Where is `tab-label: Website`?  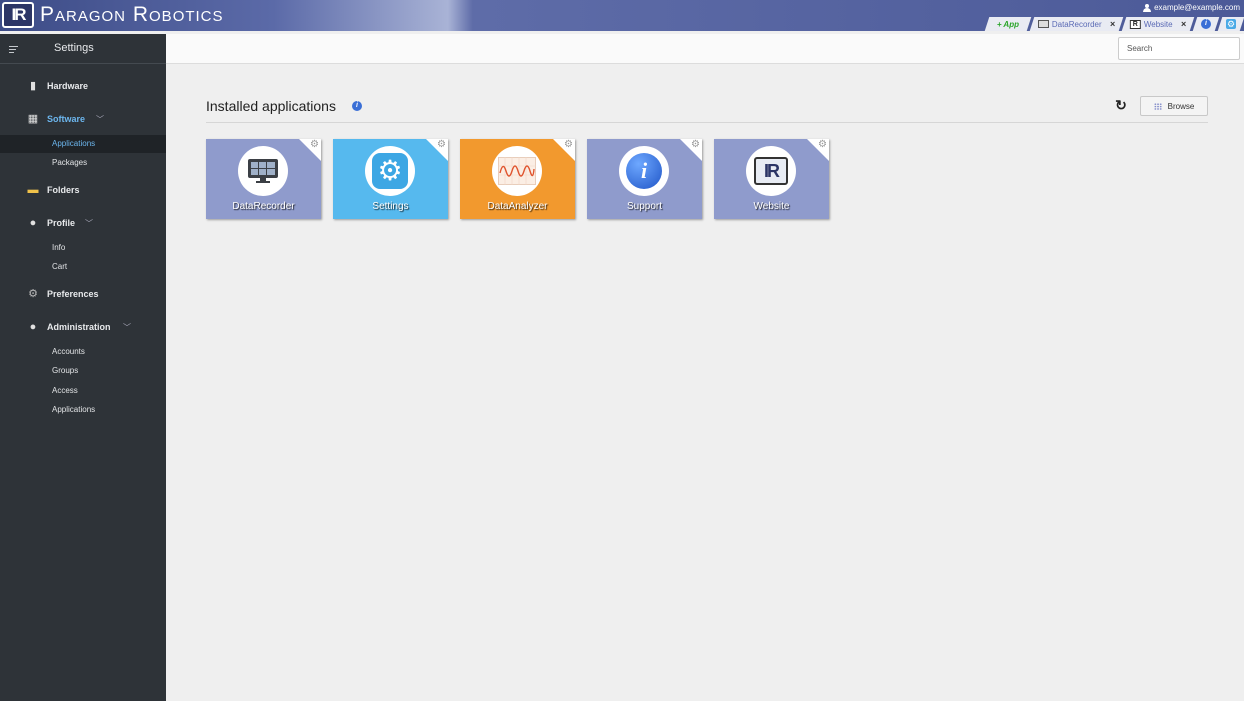 tab-label: Website is located at coordinates (1158, 24).